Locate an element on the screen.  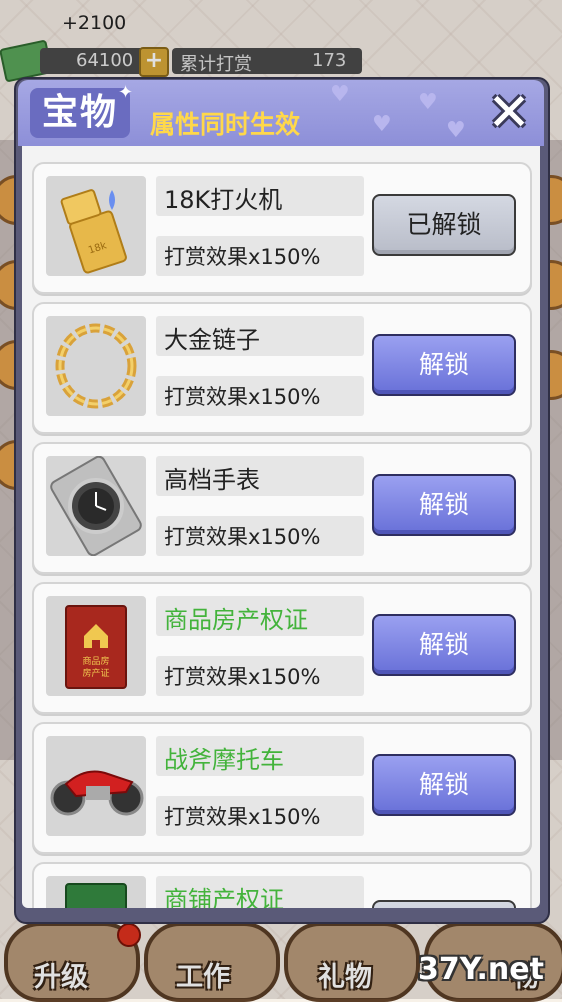
item-name: 商铺产权证 is located at coordinates (224, 897).